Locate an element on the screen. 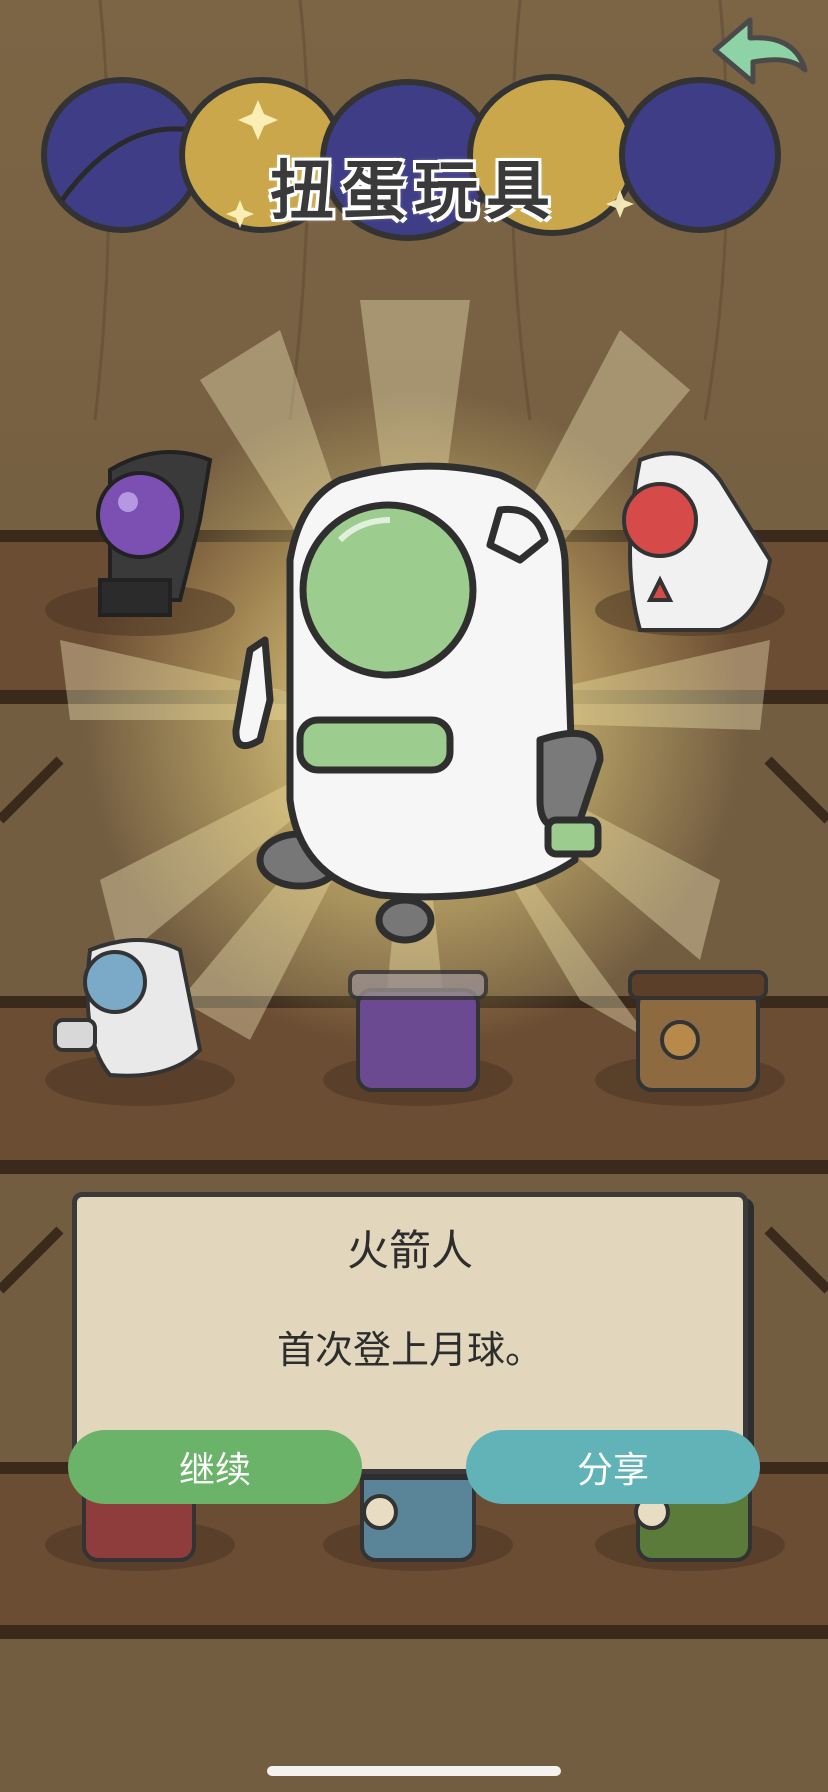  home-indicator is located at coordinates (414, 1771).